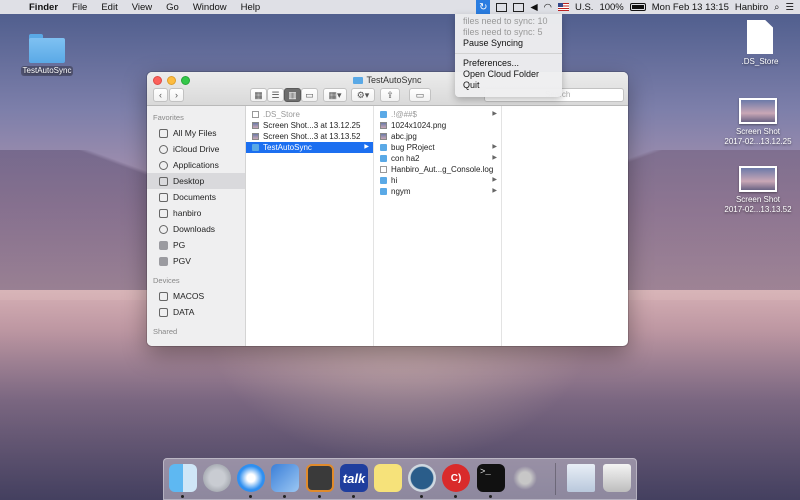 The height and width of the screenshot is (500, 800). Describe the element at coordinates (172, 7) in the screenshot. I see `menu-go: Go` at that location.